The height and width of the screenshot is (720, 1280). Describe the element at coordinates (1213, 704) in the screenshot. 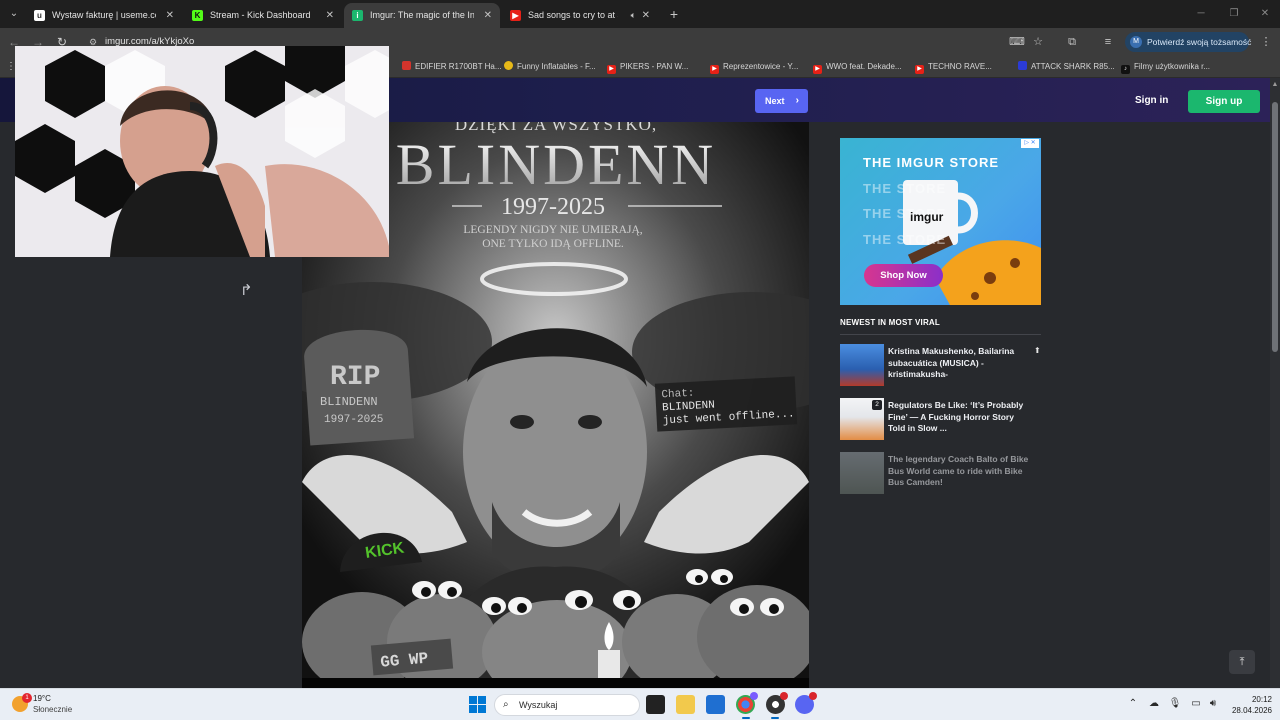

I see `volume-icon: 🔊︎` at that location.